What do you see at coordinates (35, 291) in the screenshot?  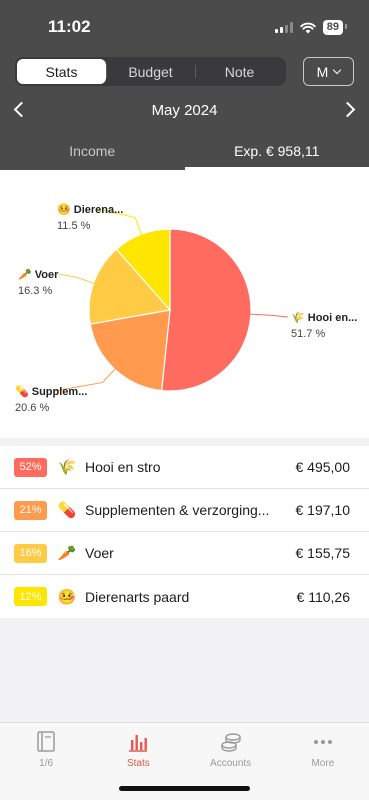 I see `pie-label-percent: 16.3 %` at bounding box center [35, 291].